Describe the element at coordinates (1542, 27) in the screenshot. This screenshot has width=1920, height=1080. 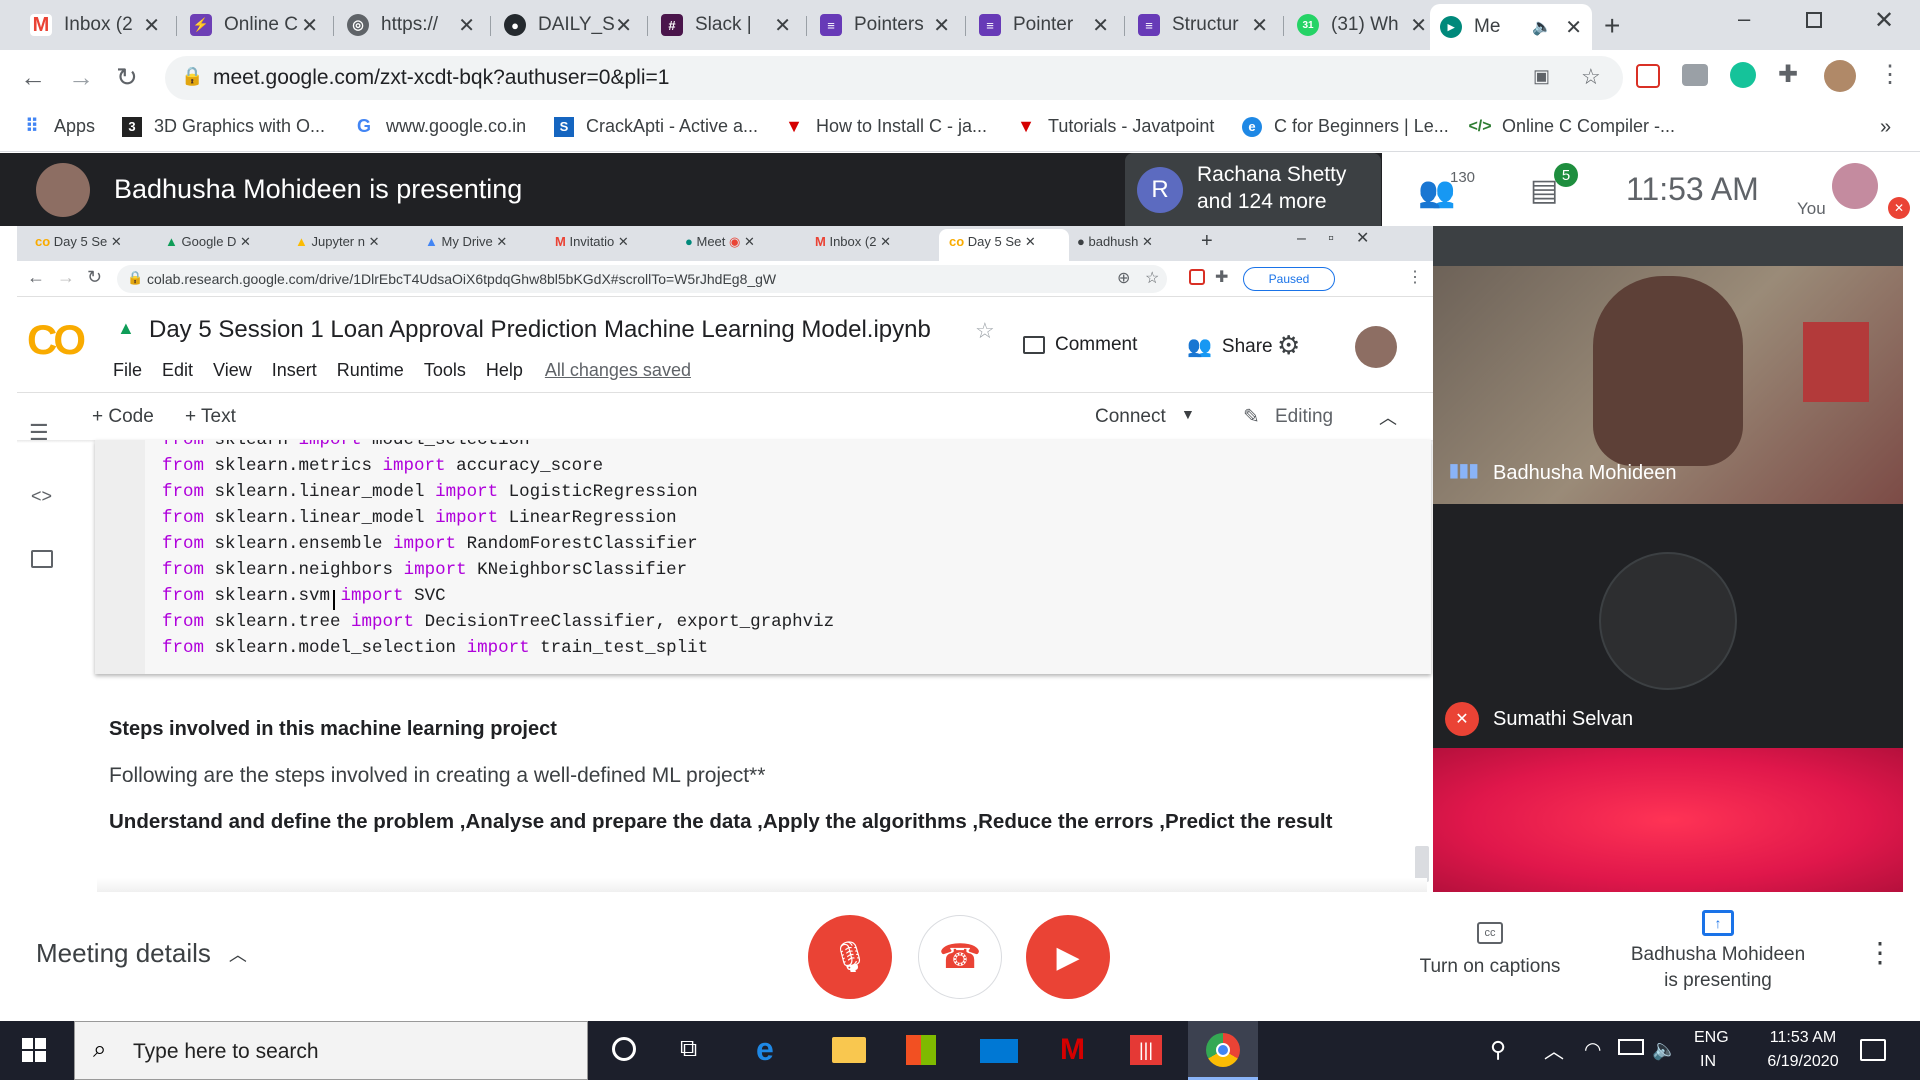
I see `speaker-icon: 🔈` at that location.